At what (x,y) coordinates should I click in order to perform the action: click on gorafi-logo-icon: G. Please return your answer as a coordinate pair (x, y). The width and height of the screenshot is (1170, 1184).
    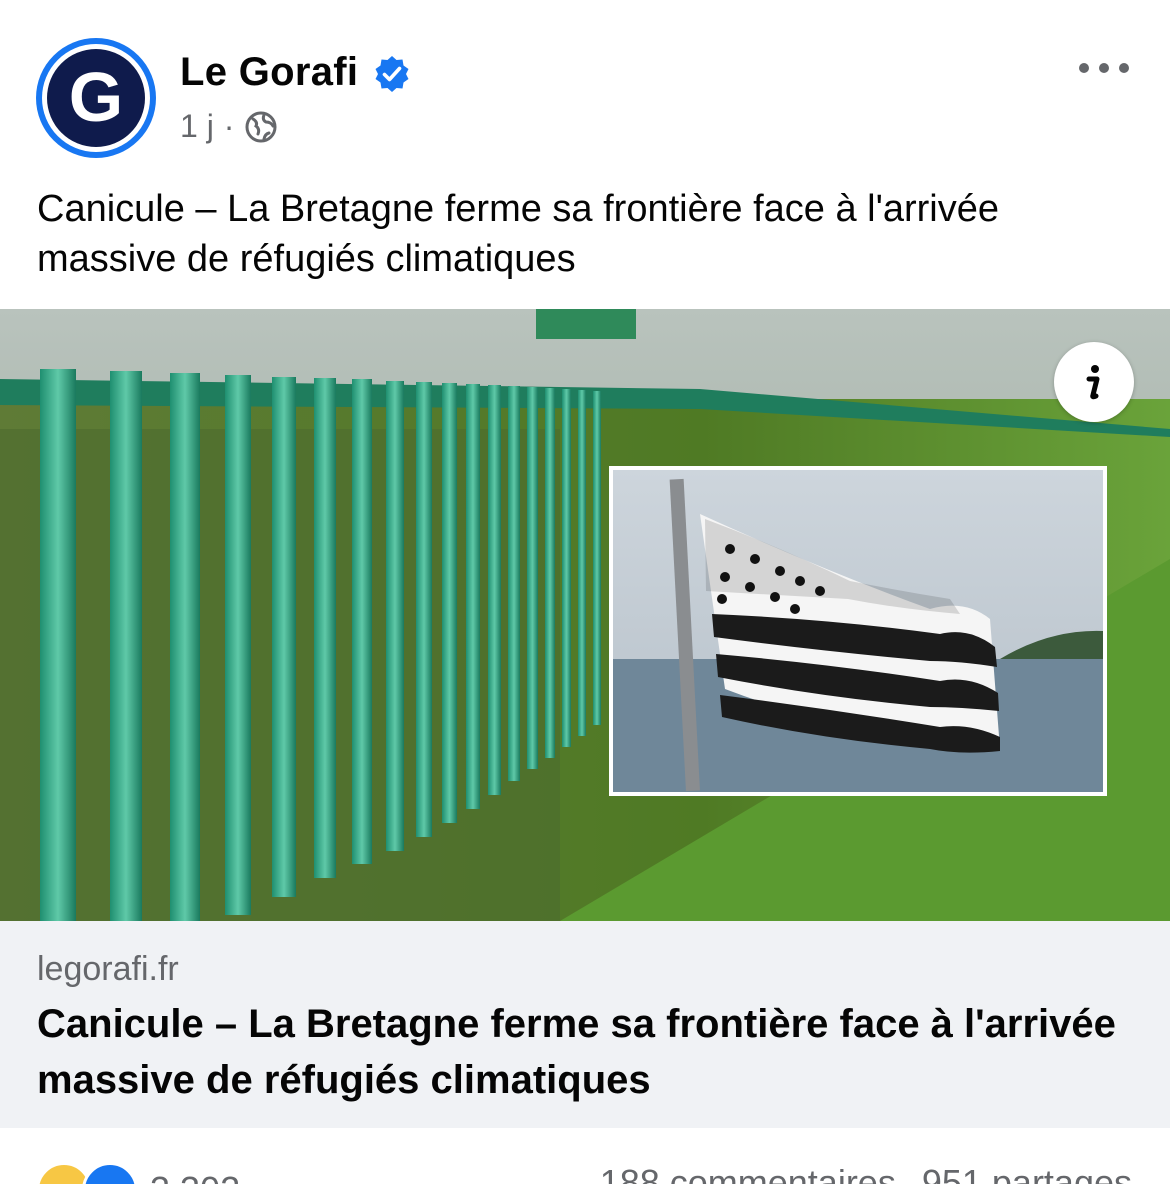
    Looking at the image, I should click on (96, 97).